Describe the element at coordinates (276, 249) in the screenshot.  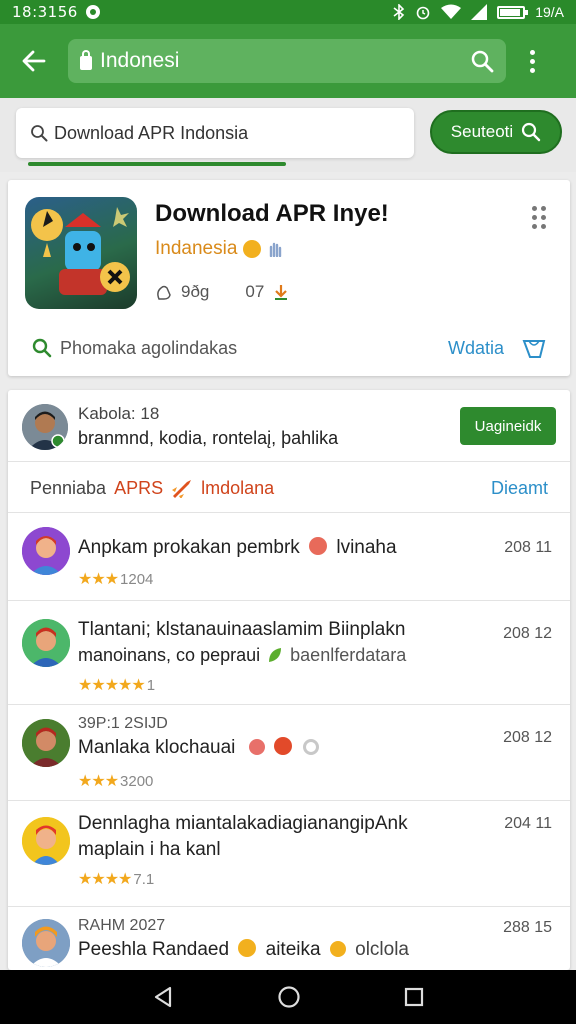
I see `hand-icon` at that location.